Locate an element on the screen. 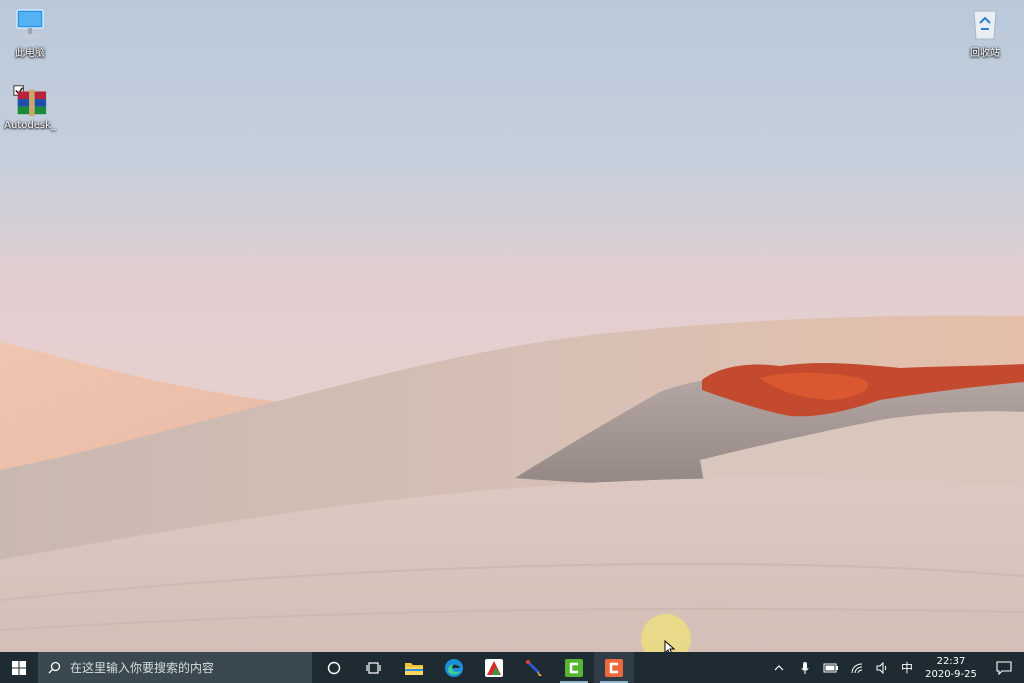 The width and height of the screenshot is (1024, 683). notification-icon is located at coordinates (1004, 667).